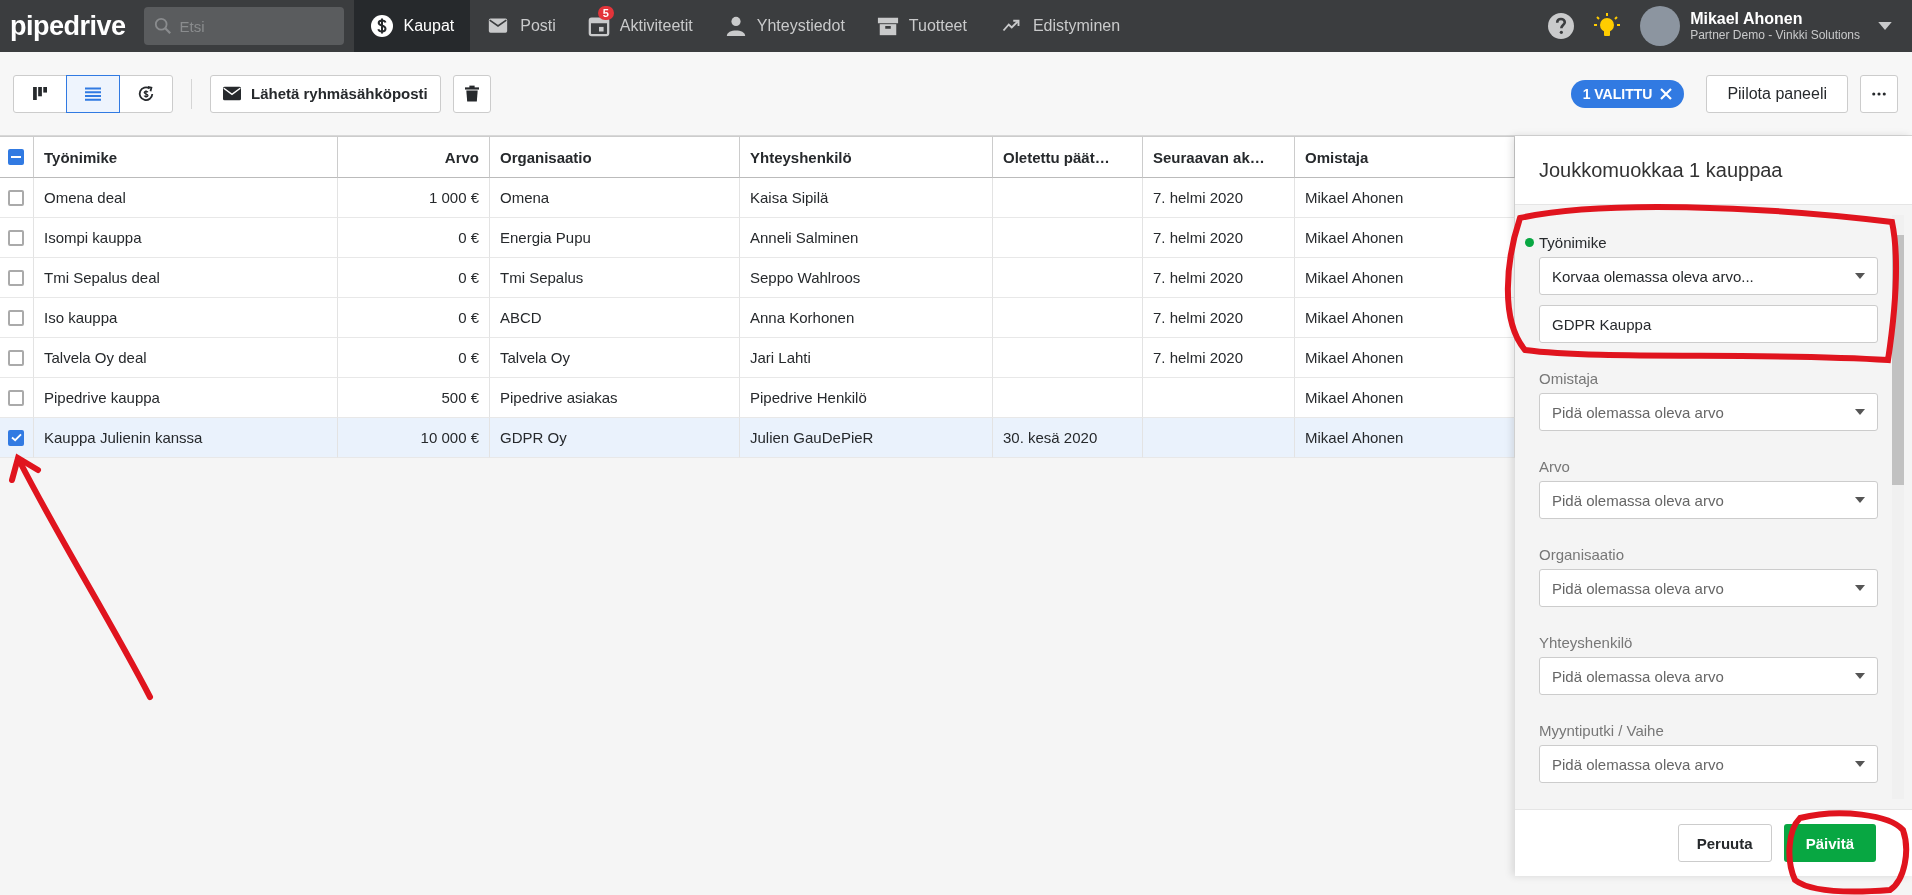  What do you see at coordinates (615, 157) in the screenshot?
I see `column-header: Organisaatio` at bounding box center [615, 157].